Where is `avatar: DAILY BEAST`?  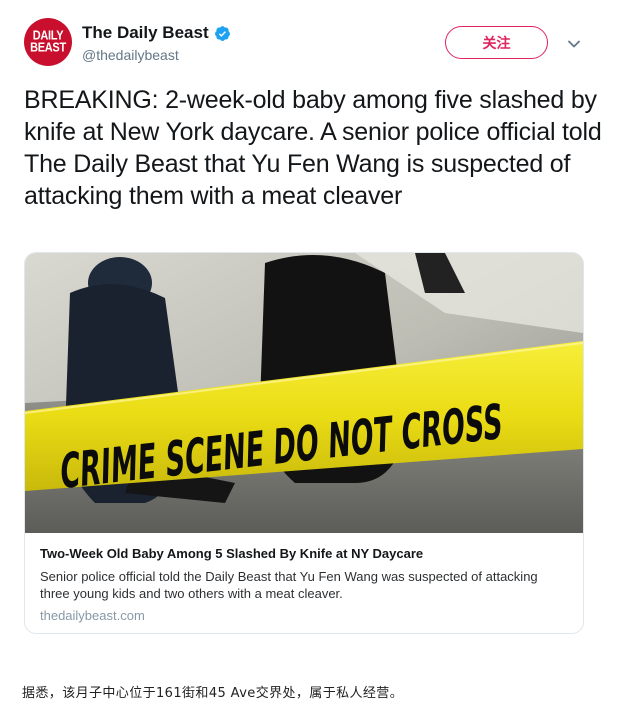
avatar: DAILY BEAST is located at coordinates (48, 42).